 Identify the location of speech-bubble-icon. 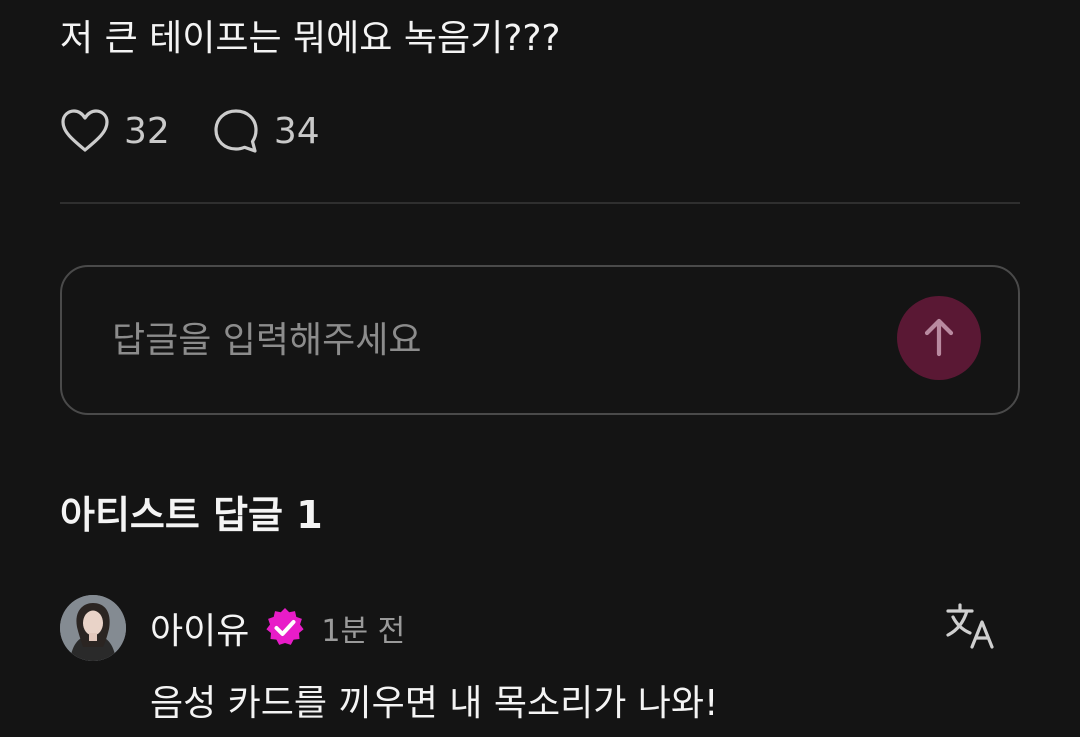
(236, 131).